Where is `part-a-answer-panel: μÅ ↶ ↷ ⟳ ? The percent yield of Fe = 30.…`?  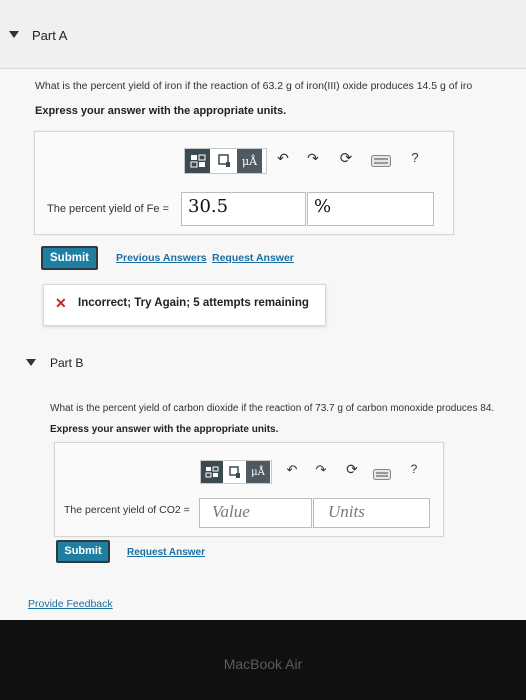
part-a-answer-panel: μÅ ↶ ↷ ⟳ ? The percent yield of Fe = 30.… is located at coordinates (244, 183).